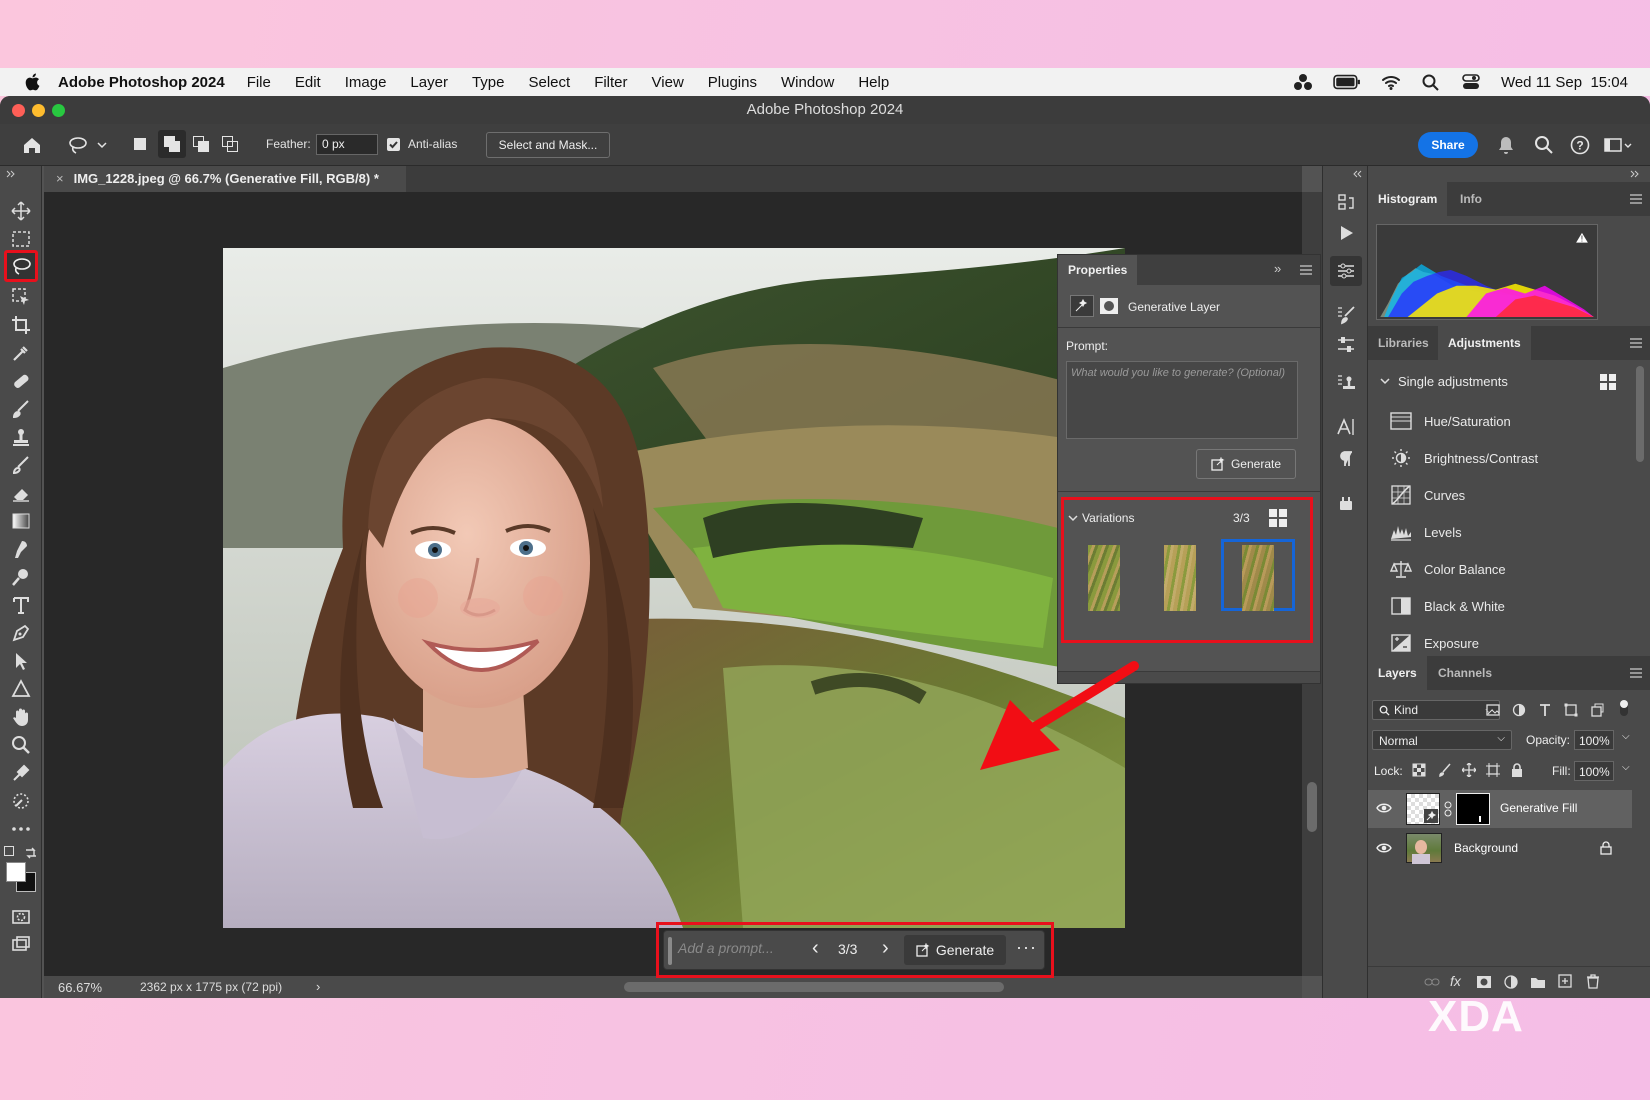 The image size is (1650, 1100). What do you see at coordinates (16, 872) in the screenshot?
I see `foreground-color-swatch` at bounding box center [16, 872].